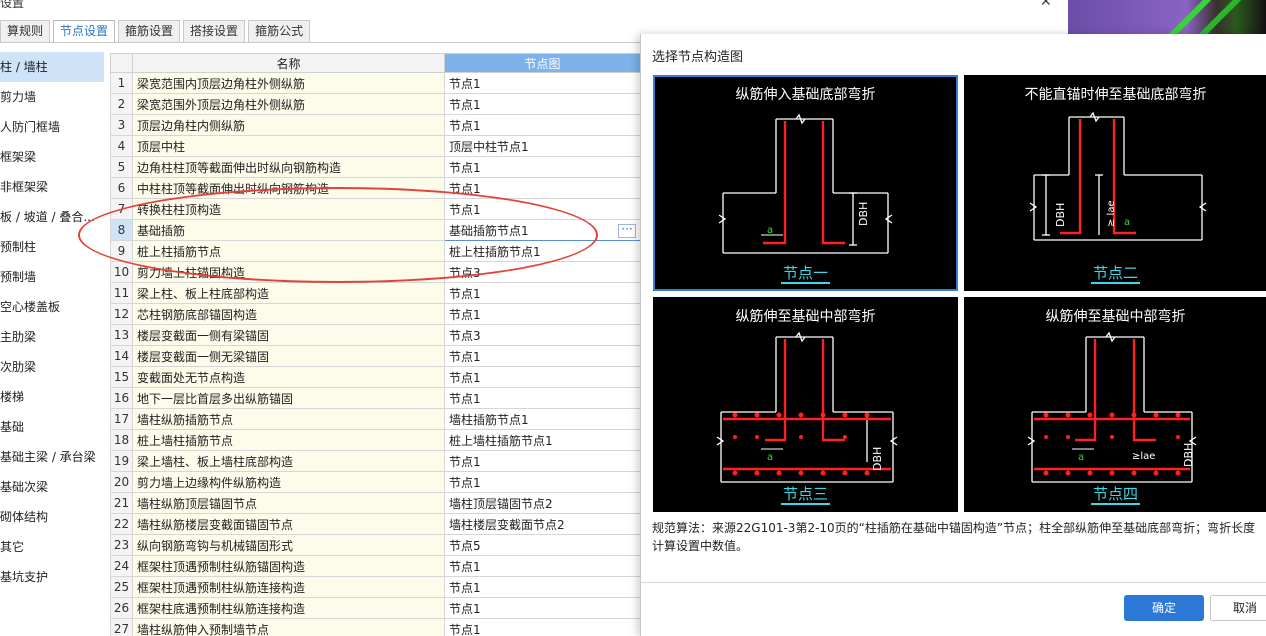 This screenshot has width=1266, height=636. What do you see at coordinates (288, 377) in the screenshot?
I see `row-name: 变截面处无节点构造` at bounding box center [288, 377].